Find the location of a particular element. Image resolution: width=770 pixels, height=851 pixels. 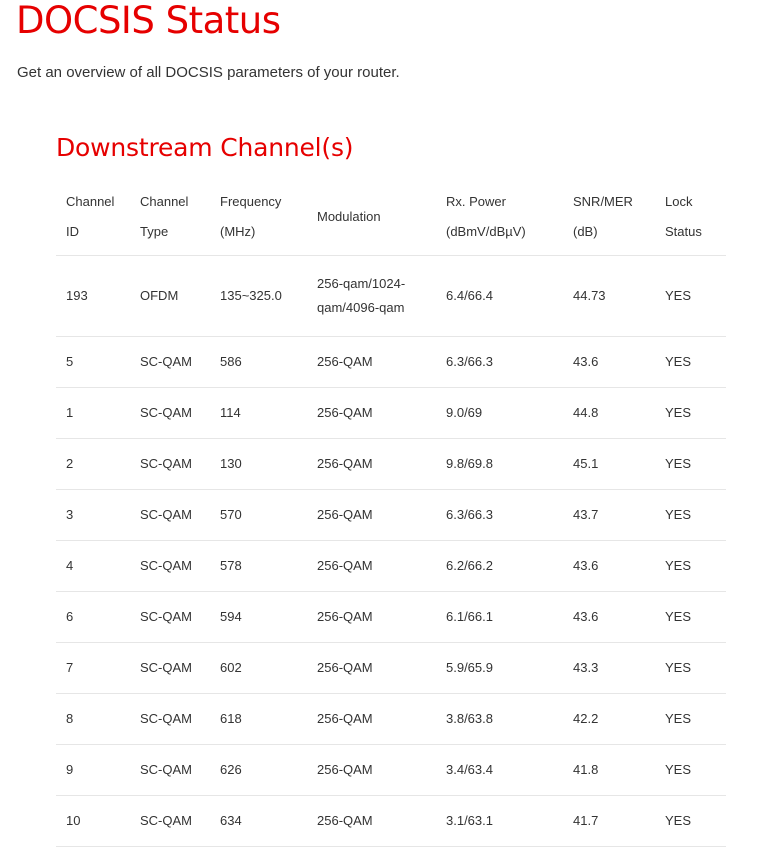

cell-snr-mer: 42.2 is located at coordinates (609, 719).